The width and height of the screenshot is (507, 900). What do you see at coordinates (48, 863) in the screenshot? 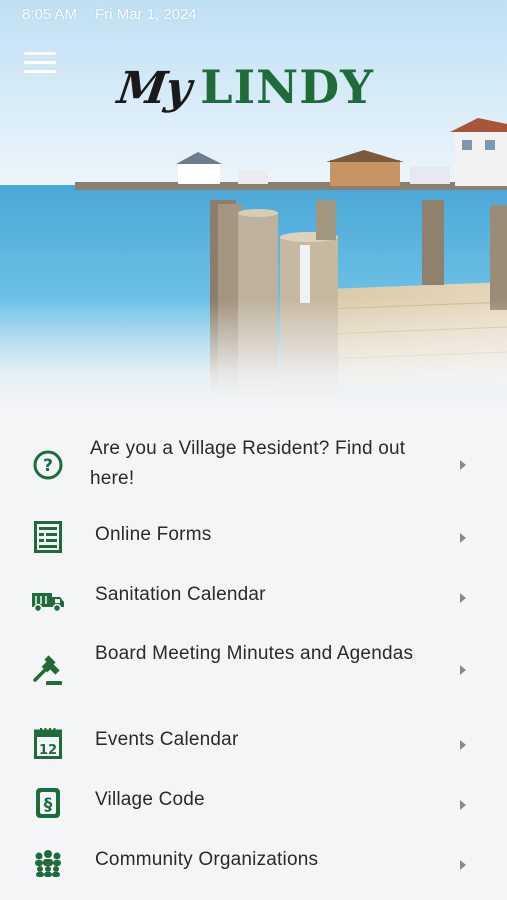
I see `people-group-icon` at bounding box center [48, 863].